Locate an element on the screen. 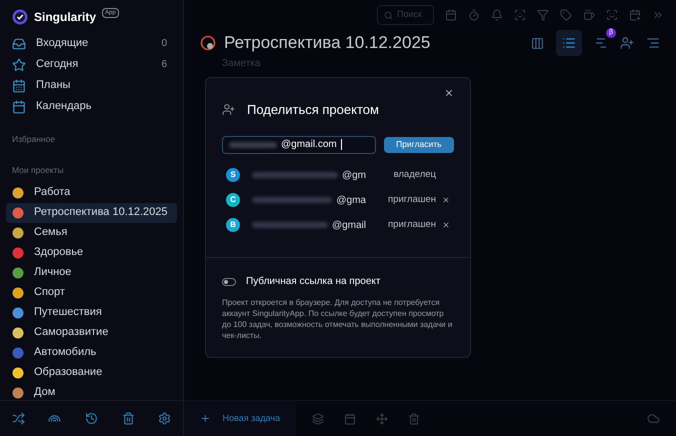  project-title: Ретроспектива 10.12.2025 is located at coordinates (328, 43).